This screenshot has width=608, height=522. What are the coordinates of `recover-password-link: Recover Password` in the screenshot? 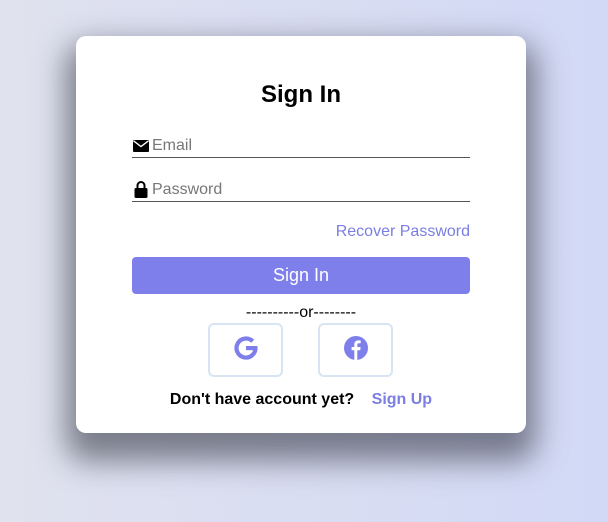 It's located at (403, 232).